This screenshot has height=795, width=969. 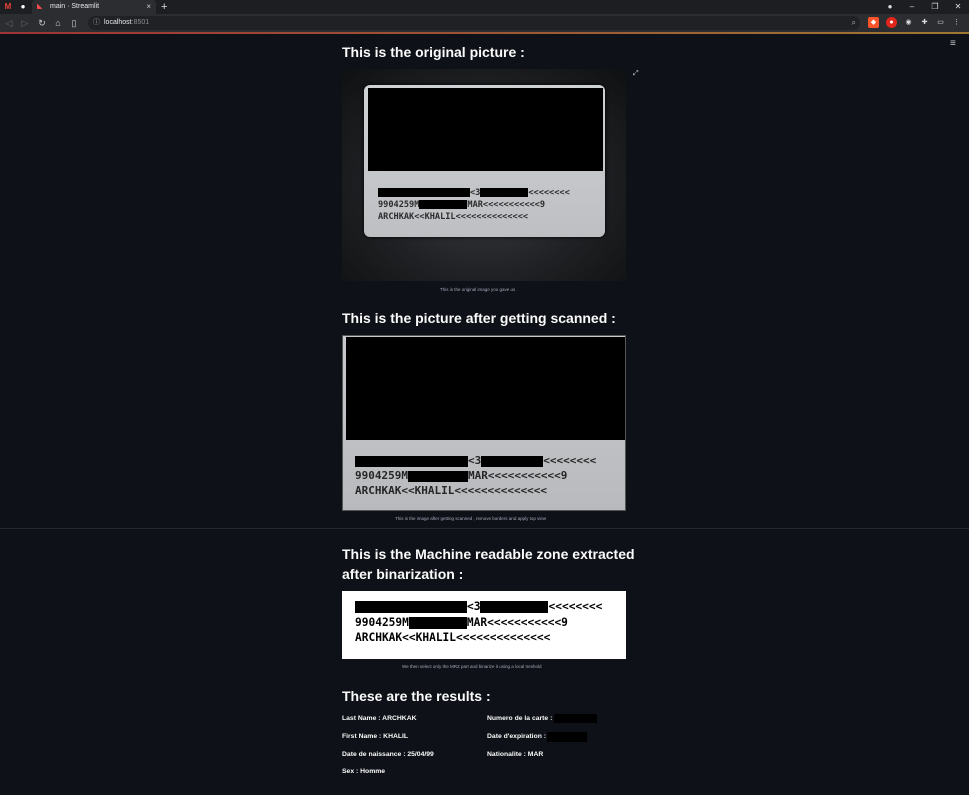 What do you see at coordinates (484, 528) in the screenshot?
I see `section-divider` at bounding box center [484, 528].